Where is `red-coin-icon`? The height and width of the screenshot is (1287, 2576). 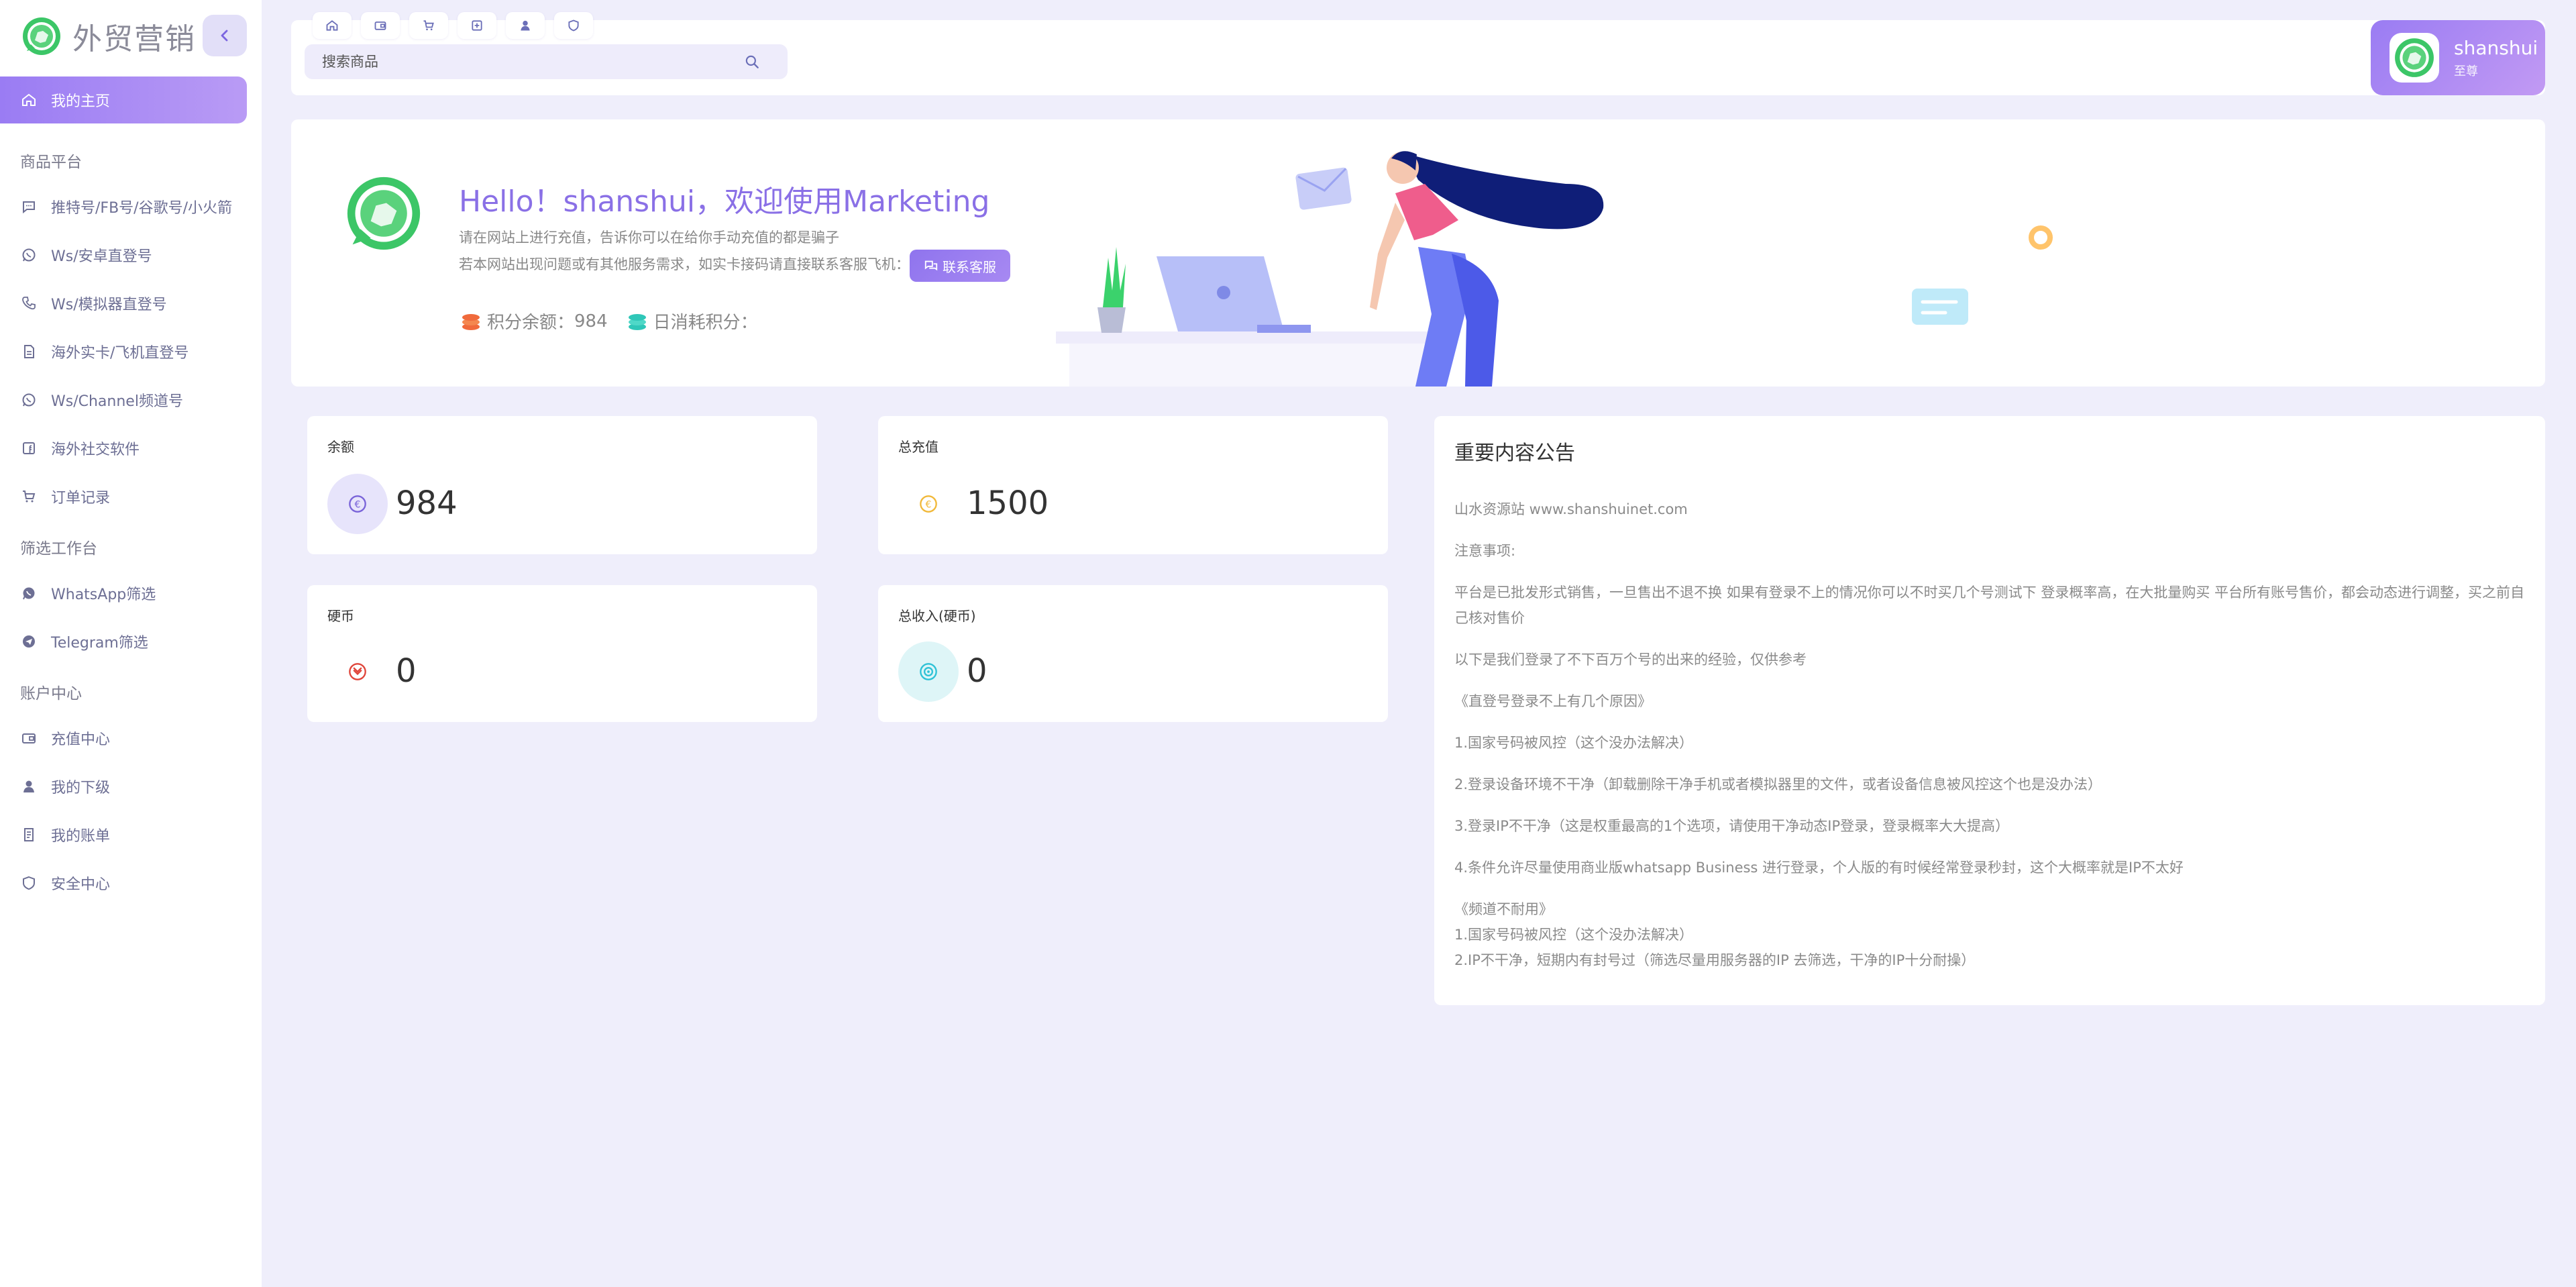
red-coin-icon is located at coordinates (357, 671).